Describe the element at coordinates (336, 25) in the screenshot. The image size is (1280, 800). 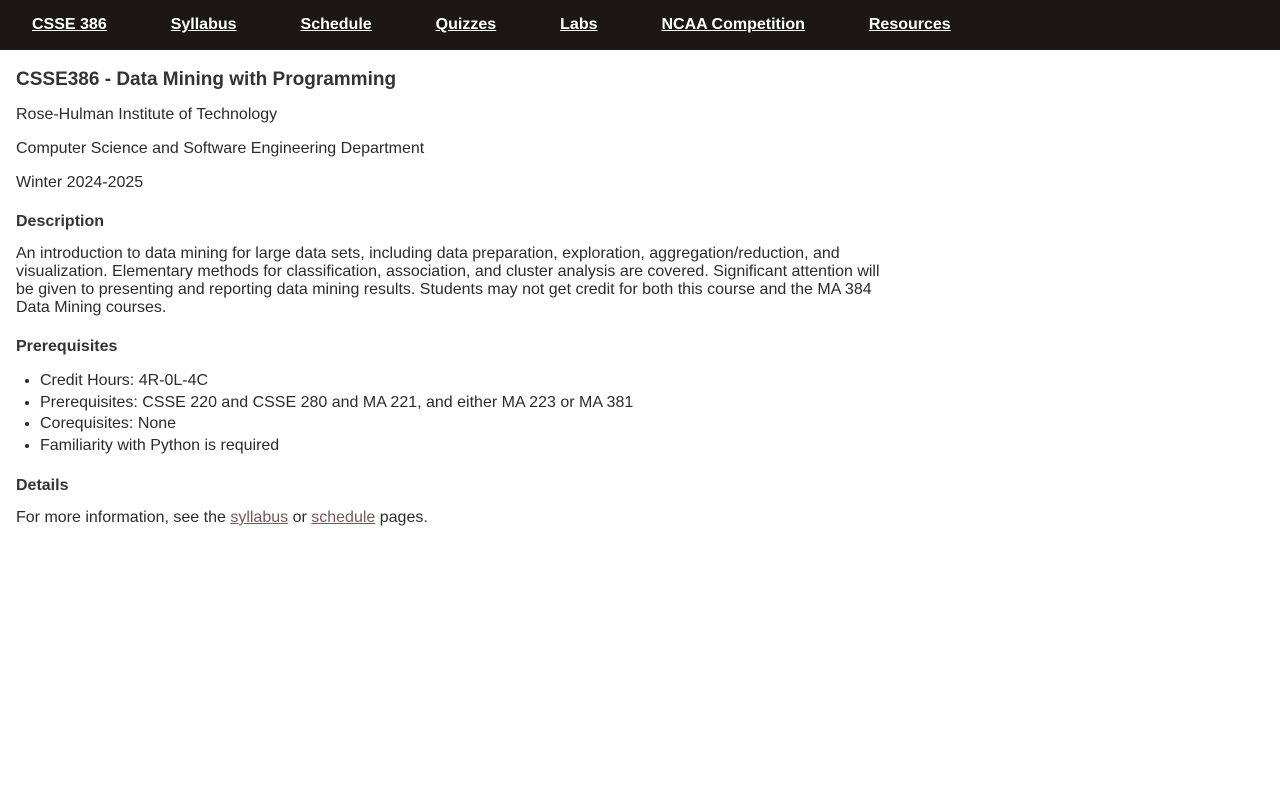
I see `nav-link-schedule: Schedule` at that location.